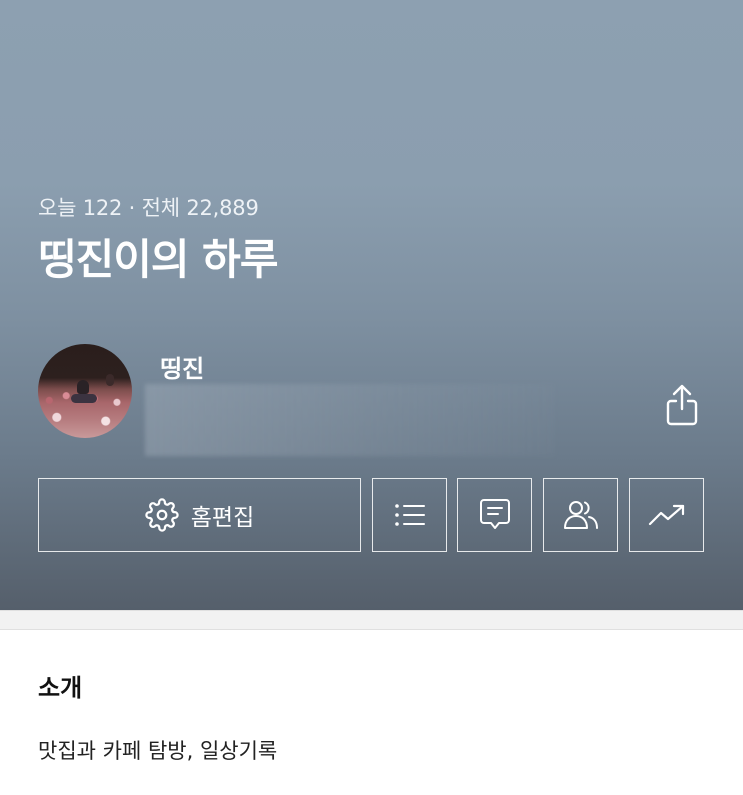  What do you see at coordinates (110, 380) in the screenshot?
I see `avatar-figure-background` at bounding box center [110, 380].